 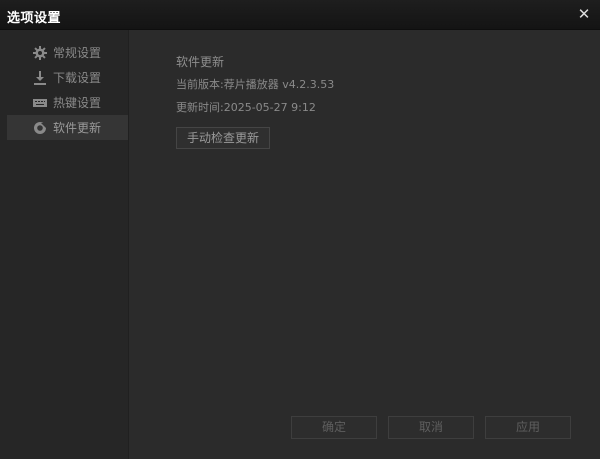 I want to click on sidebar-item-hotkeys: 热键设置, so click(x=67, y=102).